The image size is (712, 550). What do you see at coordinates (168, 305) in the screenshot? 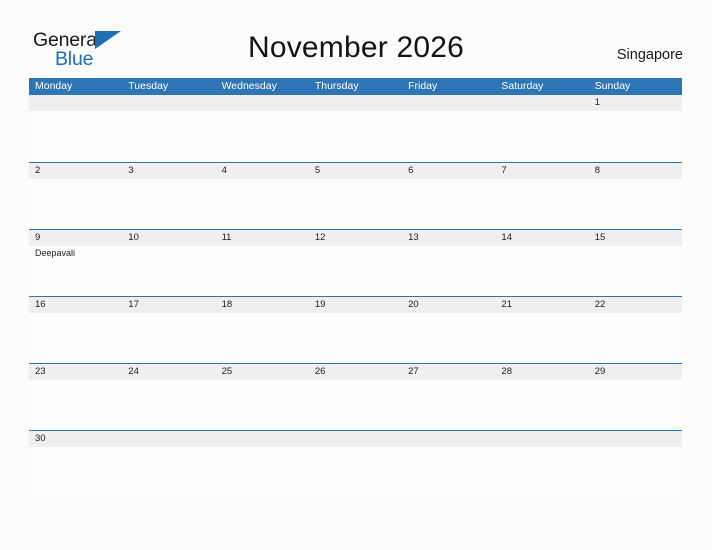
I see `day-cell: 17` at bounding box center [168, 305].